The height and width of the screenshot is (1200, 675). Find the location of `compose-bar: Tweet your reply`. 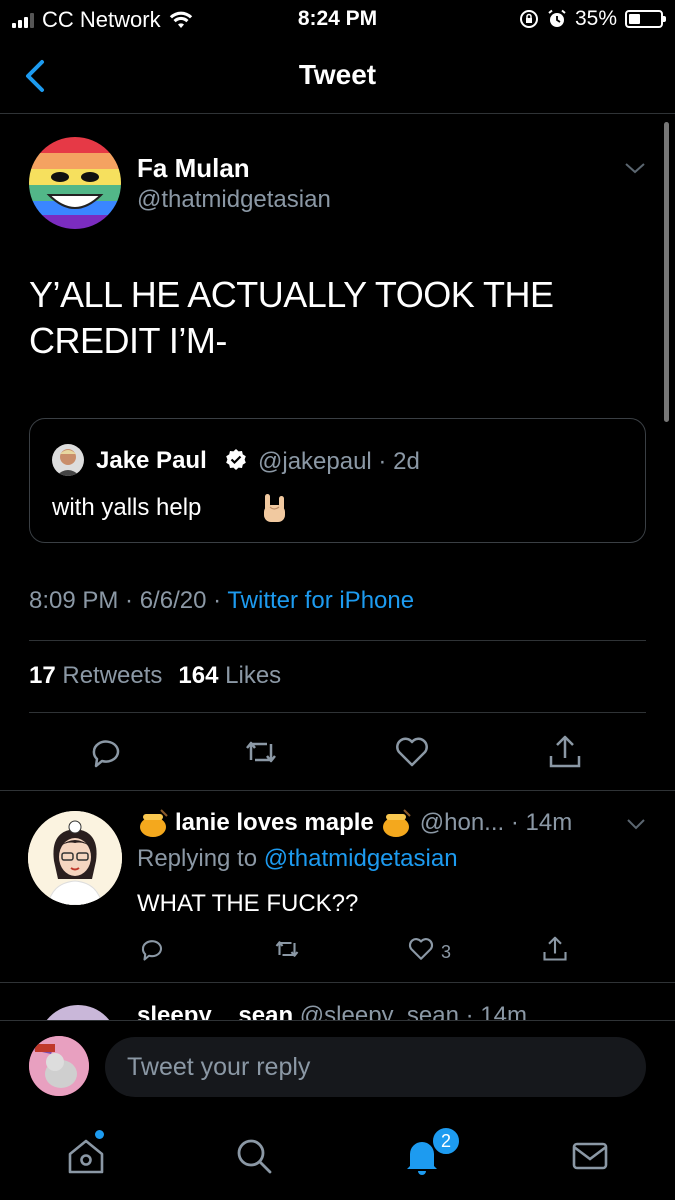

compose-bar: Tweet your reply is located at coordinates (337, 1068).